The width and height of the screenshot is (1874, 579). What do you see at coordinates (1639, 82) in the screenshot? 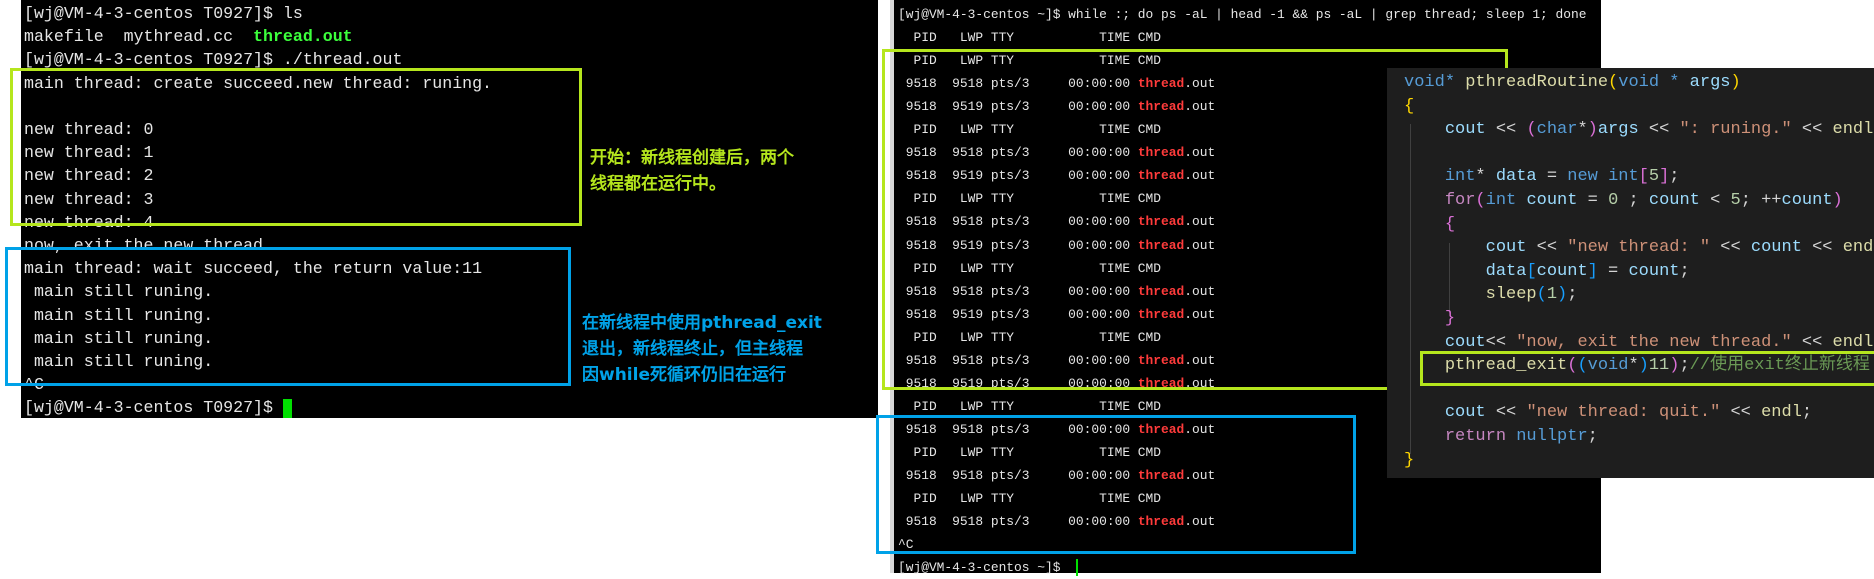
I see `code-token: void` at bounding box center [1639, 82].